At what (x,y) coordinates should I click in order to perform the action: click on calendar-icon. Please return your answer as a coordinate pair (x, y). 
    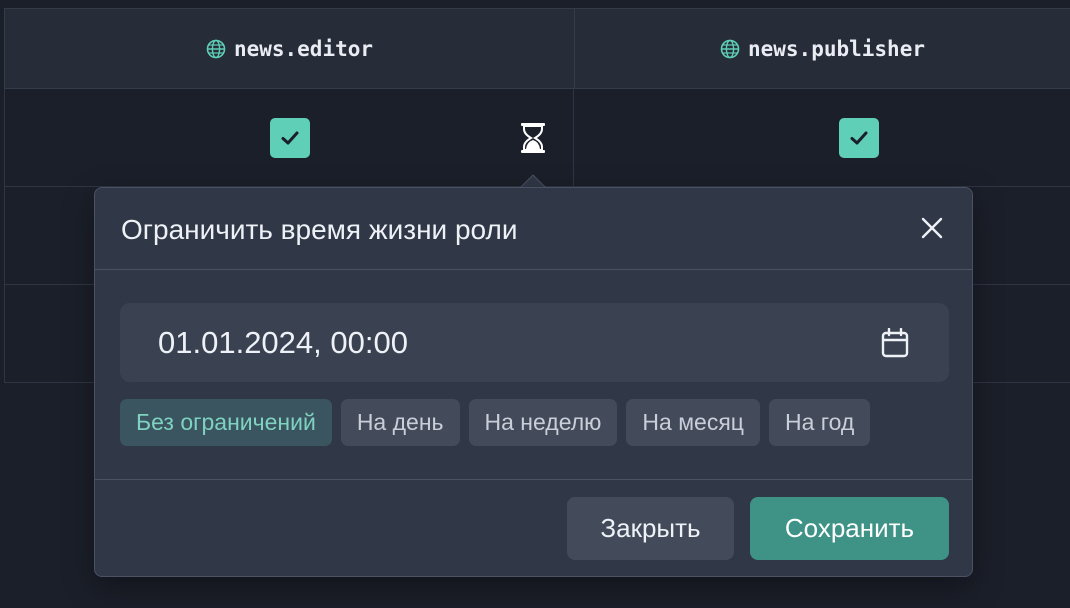
    Looking at the image, I should click on (895, 343).